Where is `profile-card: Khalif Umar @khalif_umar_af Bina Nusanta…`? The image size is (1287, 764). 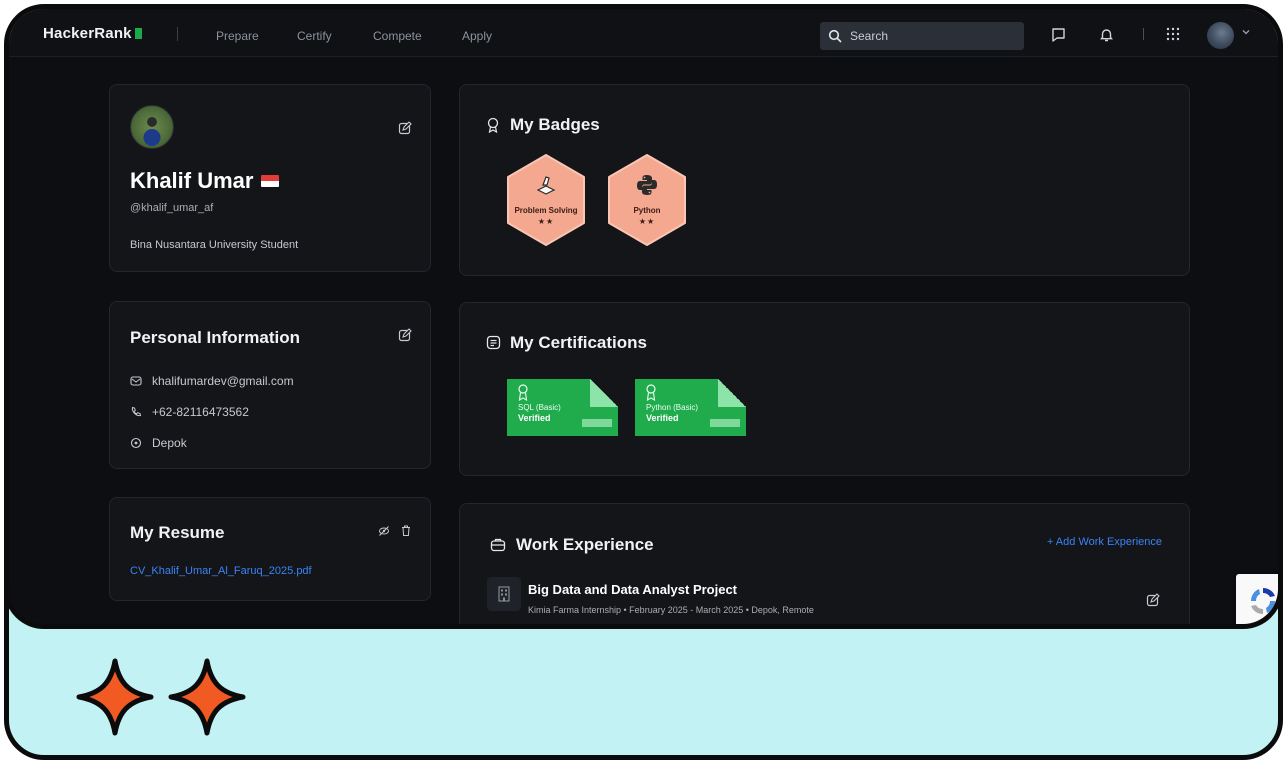
profile-card: Khalif Umar @khalif_umar_af Bina Nusanta… is located at coordinates (270, 178).